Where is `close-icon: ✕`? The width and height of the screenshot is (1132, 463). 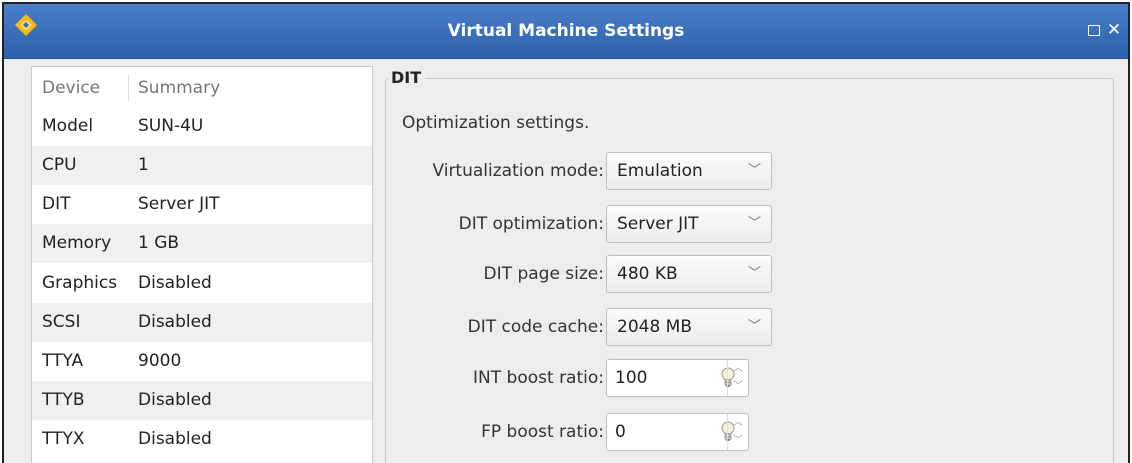
close-icon: ✕ is located at coordinates (1114, 30).